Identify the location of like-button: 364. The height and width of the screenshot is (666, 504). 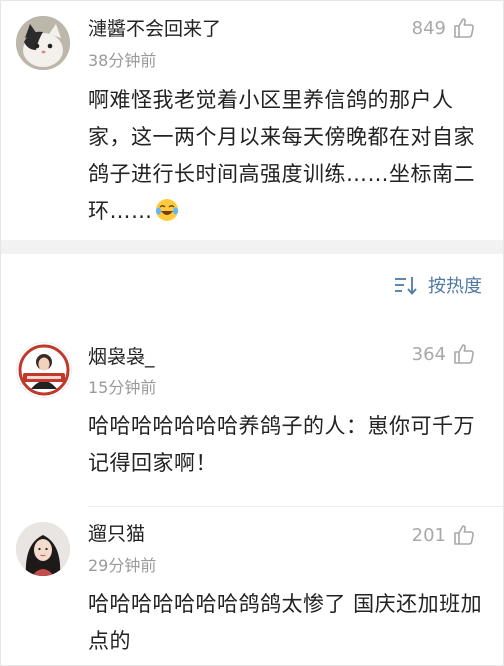
(444, 354).